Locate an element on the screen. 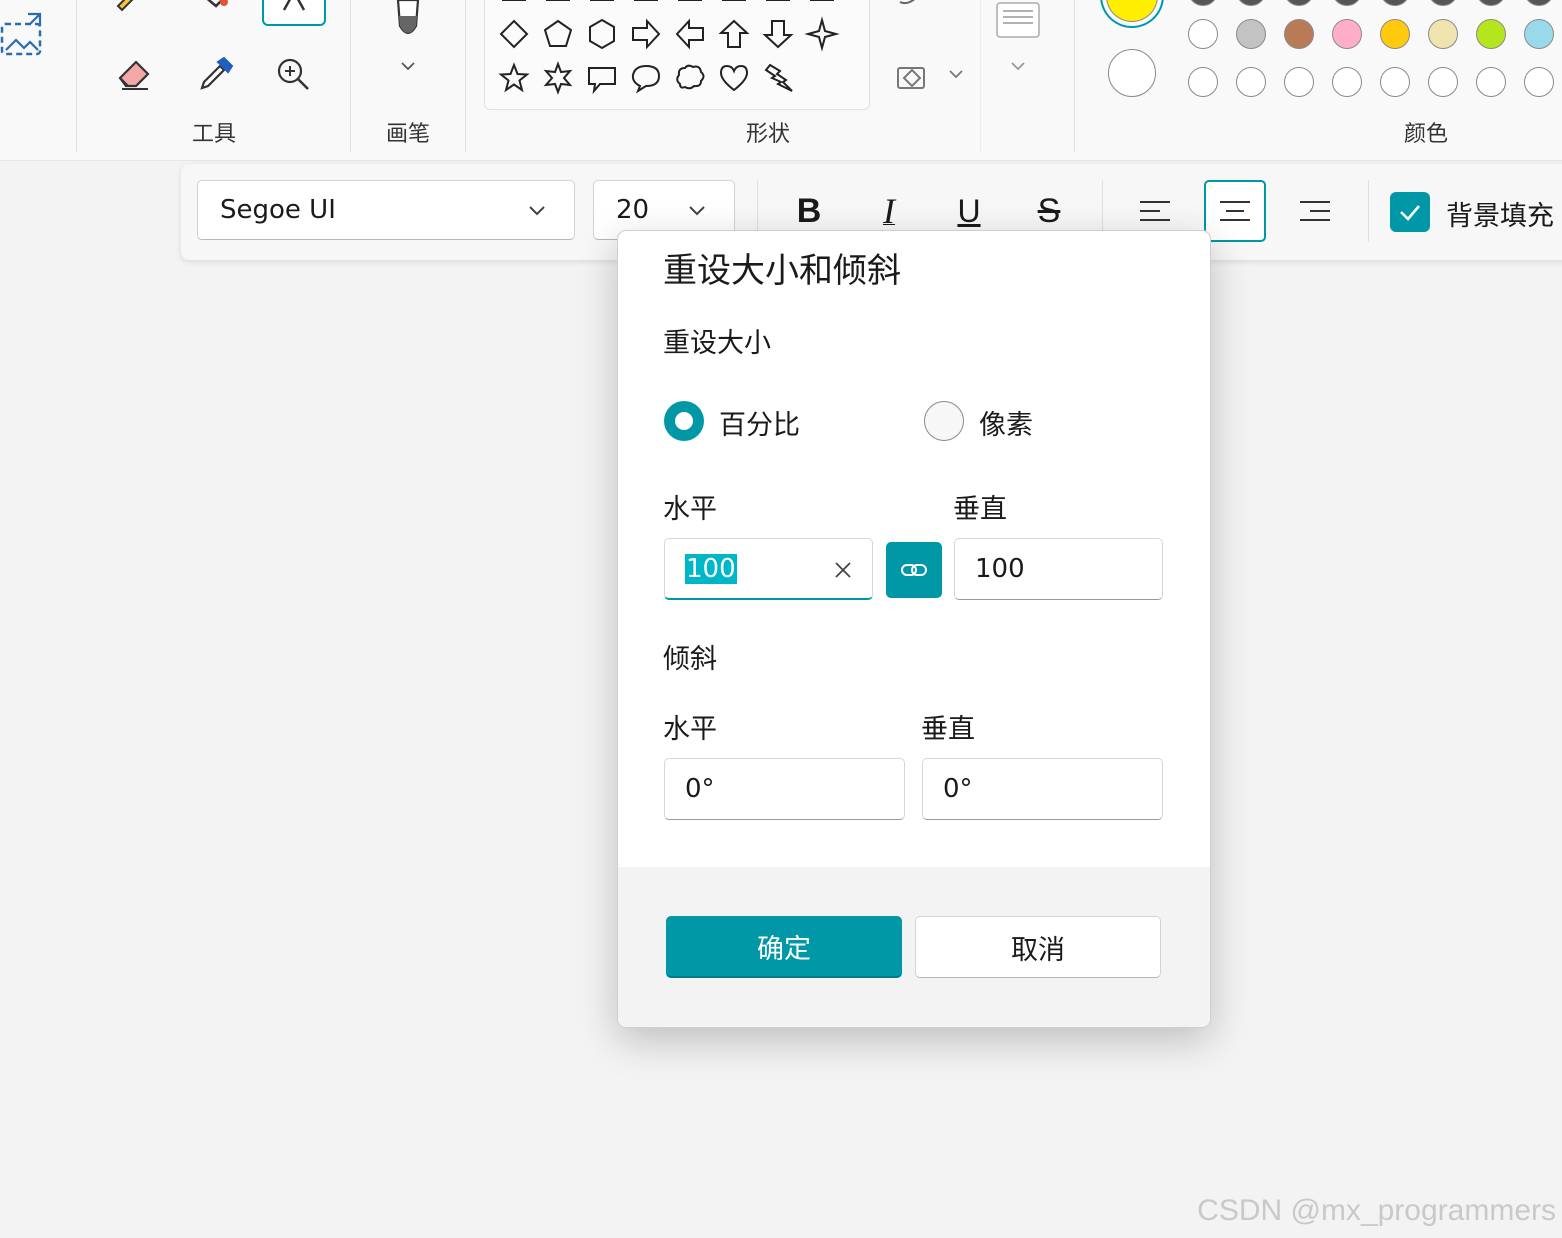 This screenshot has width=1562, height=1238. skew-vertical-input: 0° is located at coordinates (1042, 789).